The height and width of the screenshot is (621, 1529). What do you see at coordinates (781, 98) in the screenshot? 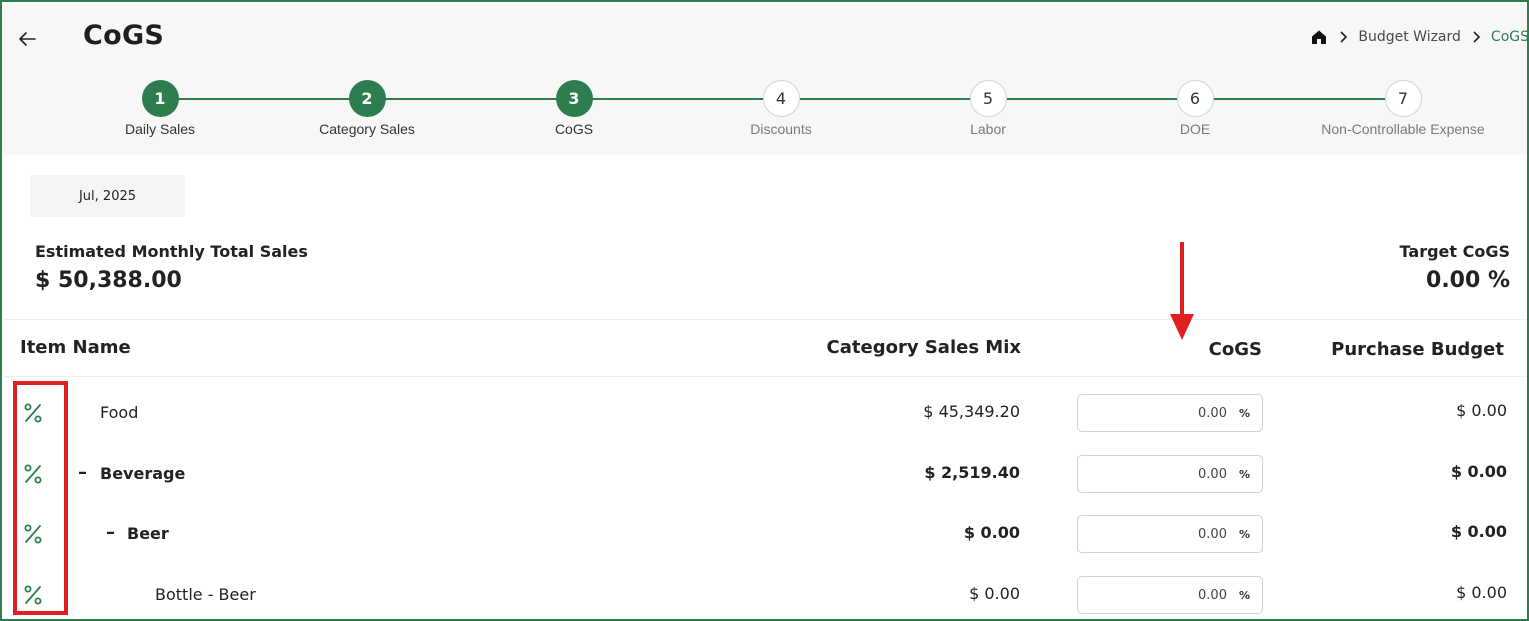
I see `step-number: 4` at bounding box center [781, 98].